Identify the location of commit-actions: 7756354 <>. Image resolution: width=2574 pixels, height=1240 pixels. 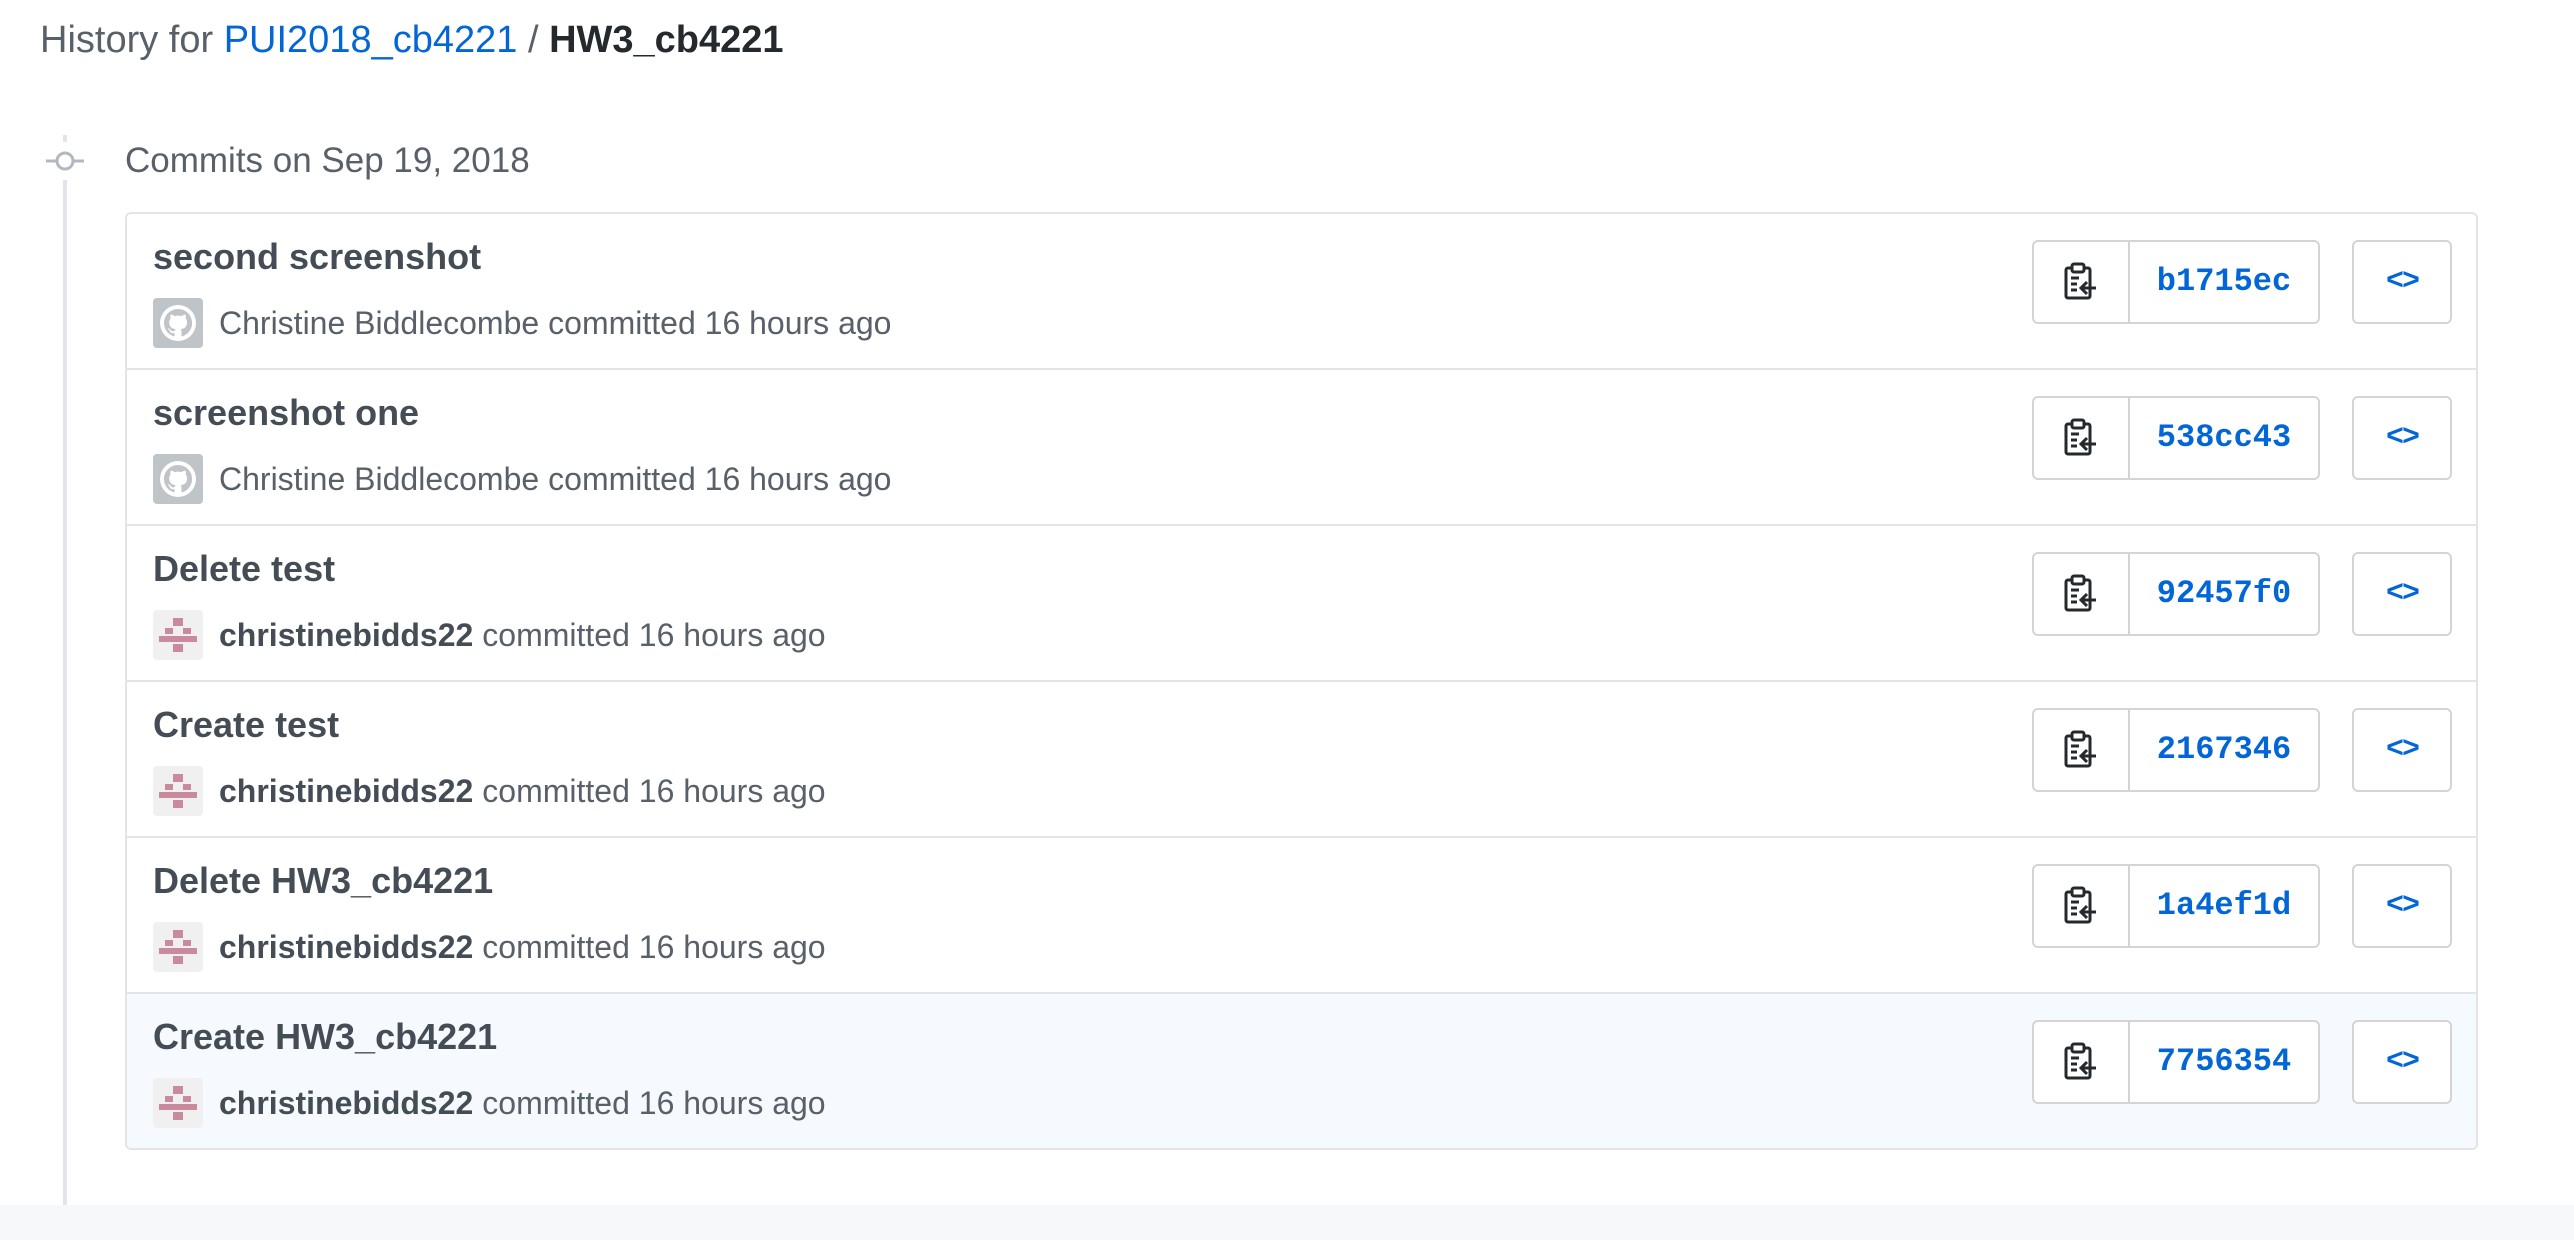
(2242, 1062).